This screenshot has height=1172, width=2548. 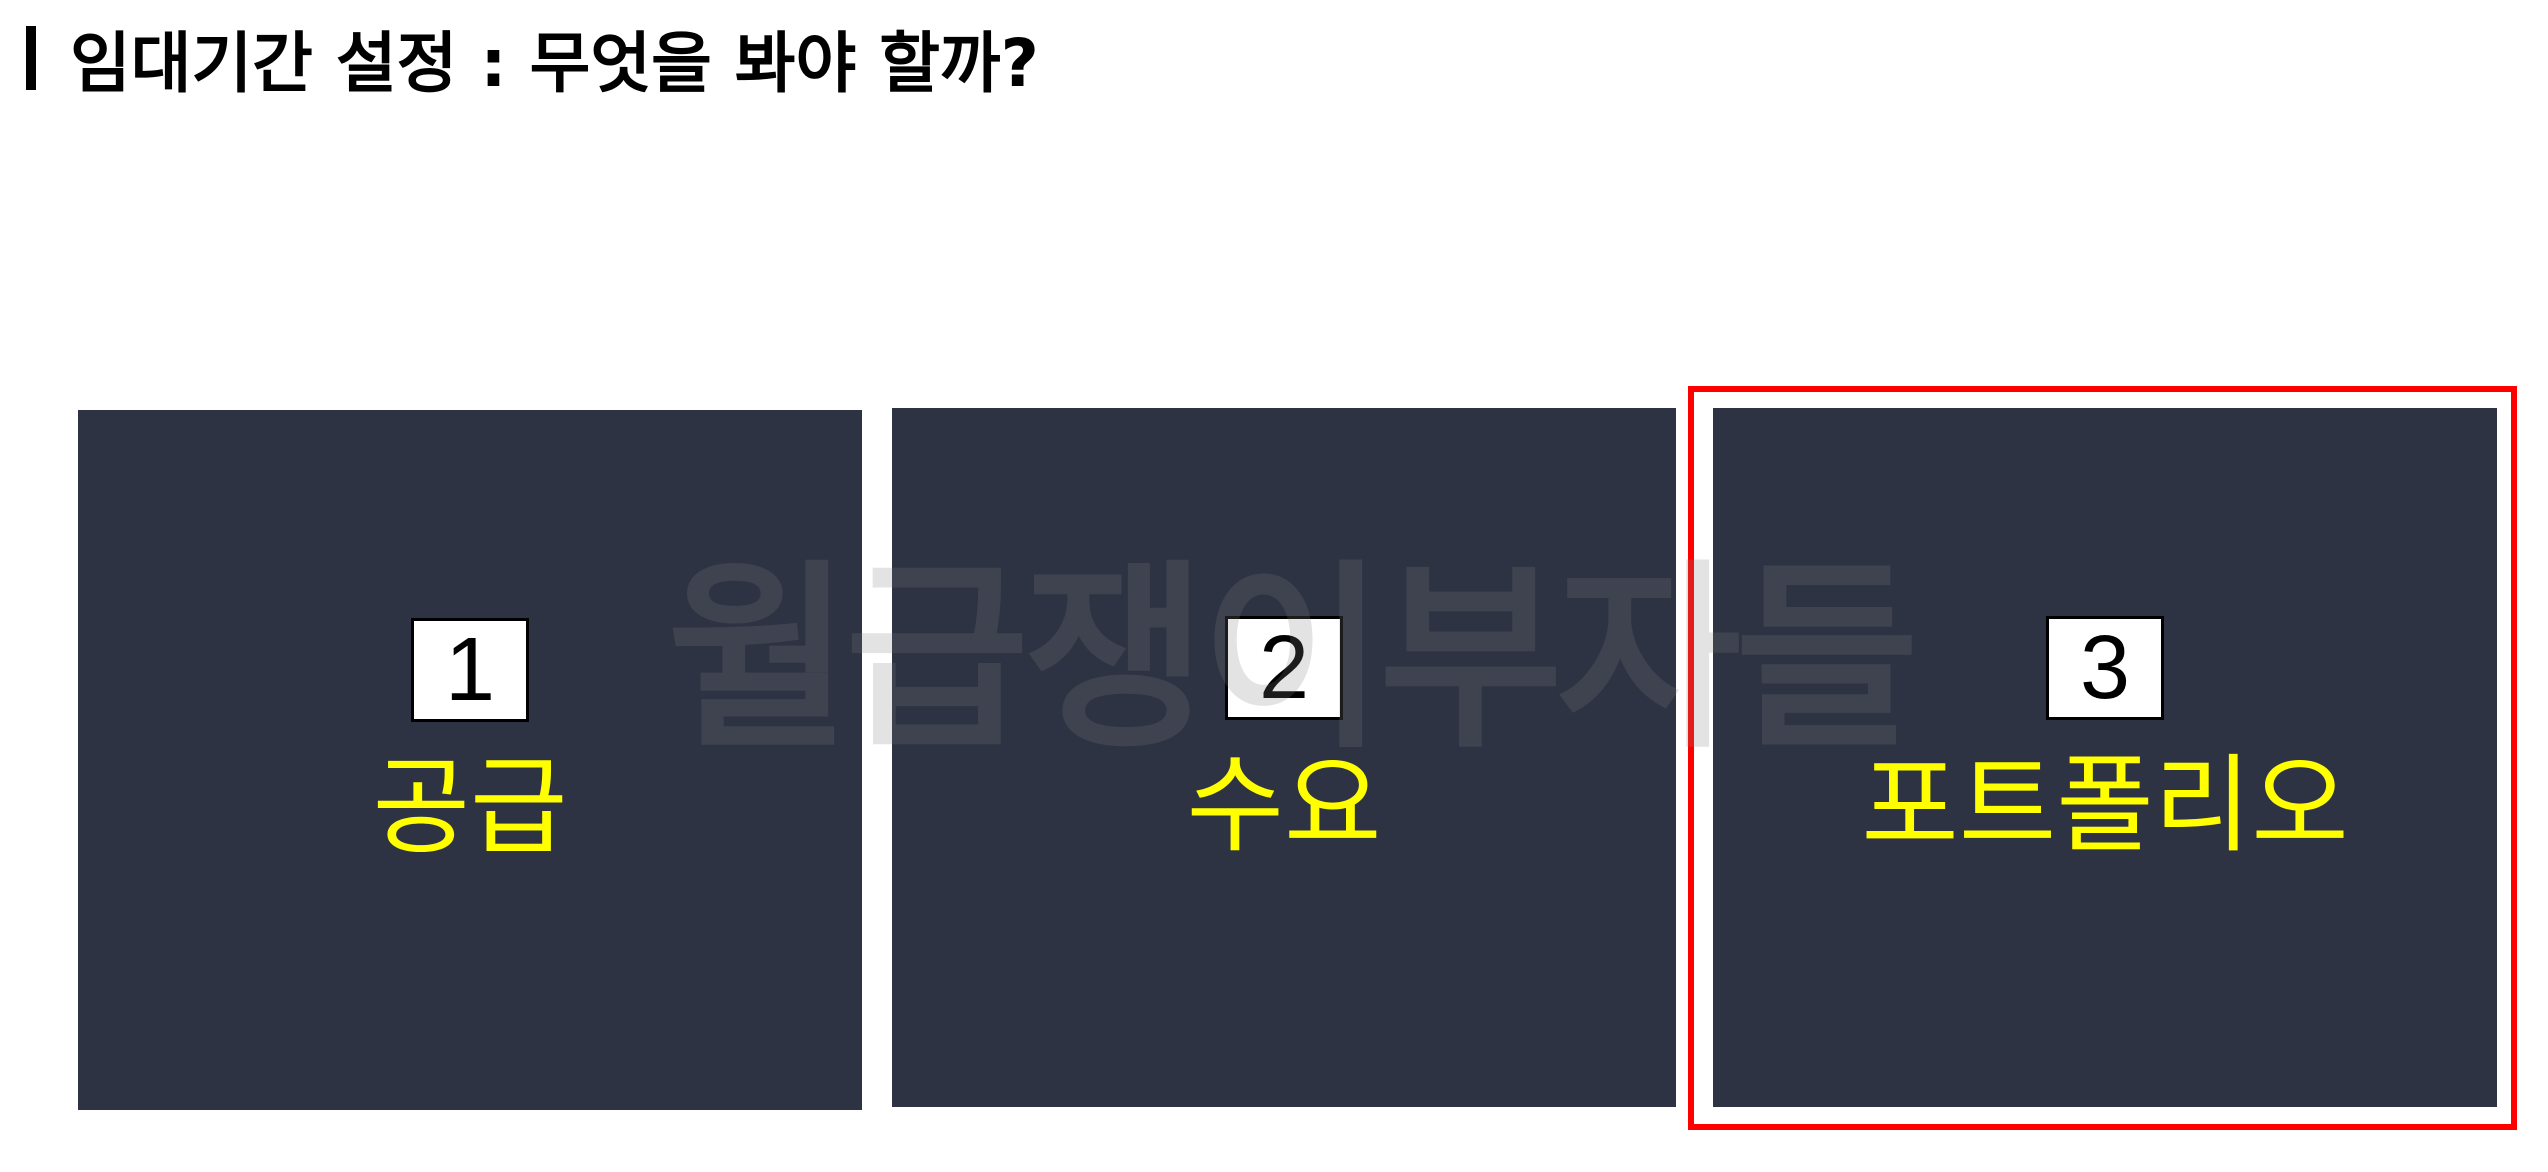 I want to click on card-label: 수요, so click(x=1284, y=805).